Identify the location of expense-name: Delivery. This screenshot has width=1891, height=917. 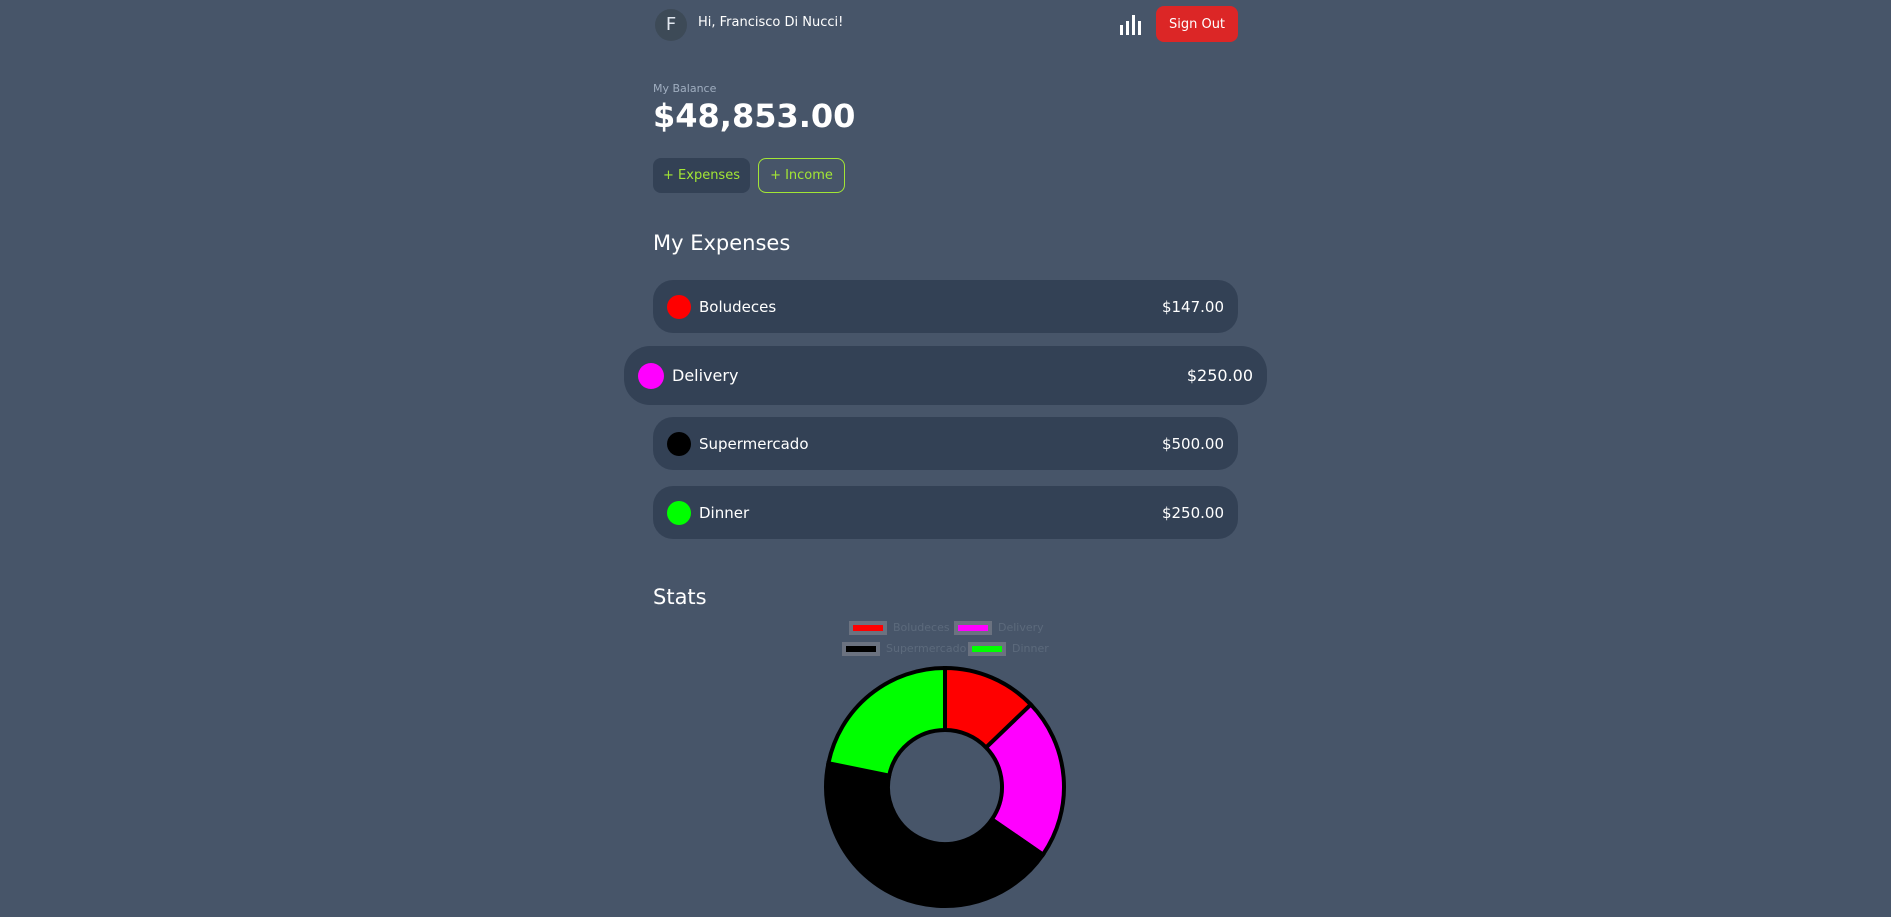
(705, 375).